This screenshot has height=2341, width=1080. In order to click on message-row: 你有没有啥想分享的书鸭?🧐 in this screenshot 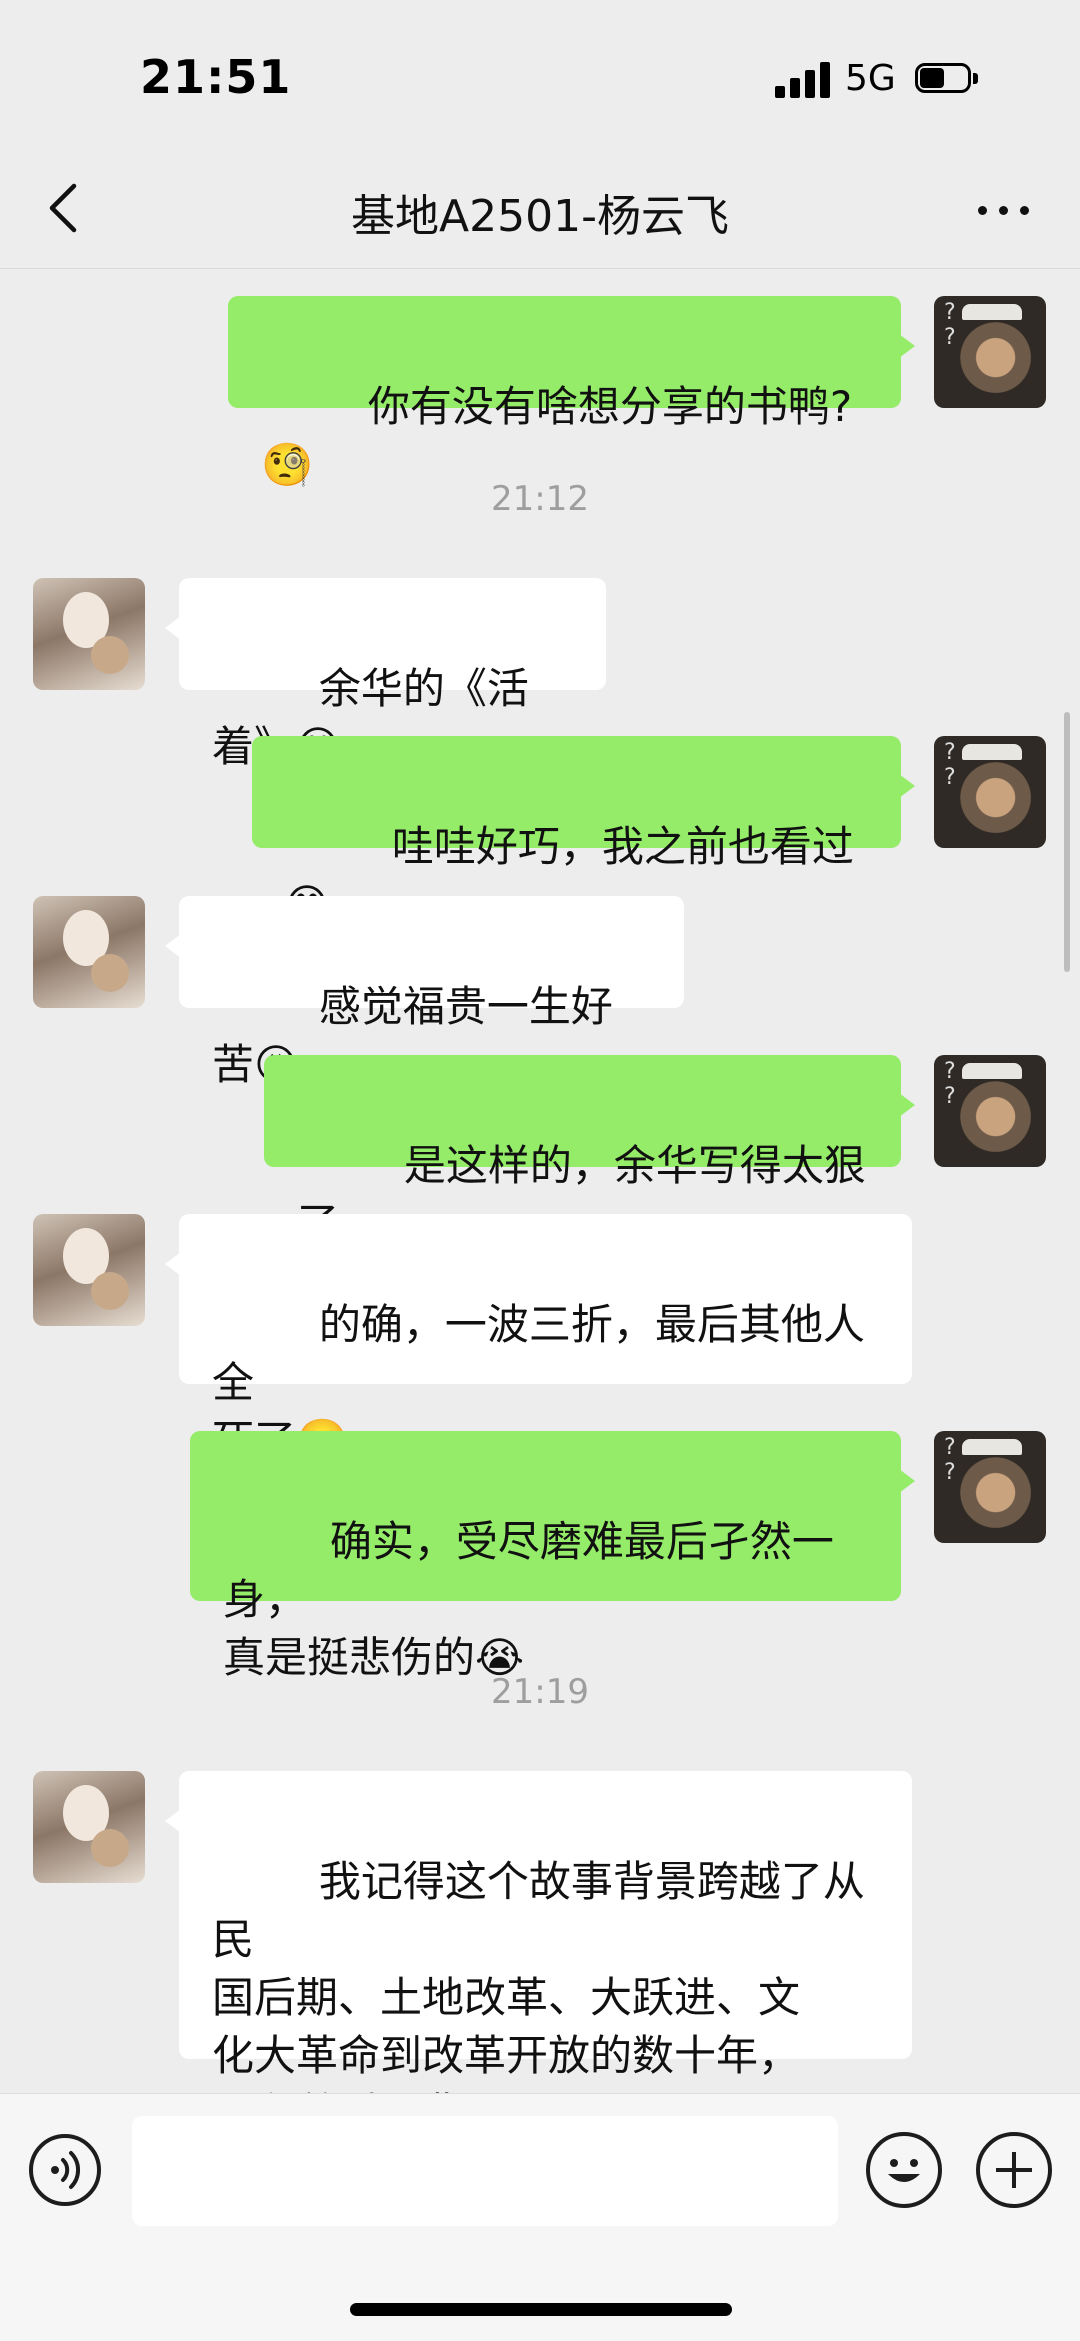, I will do `click(540, 392)`.